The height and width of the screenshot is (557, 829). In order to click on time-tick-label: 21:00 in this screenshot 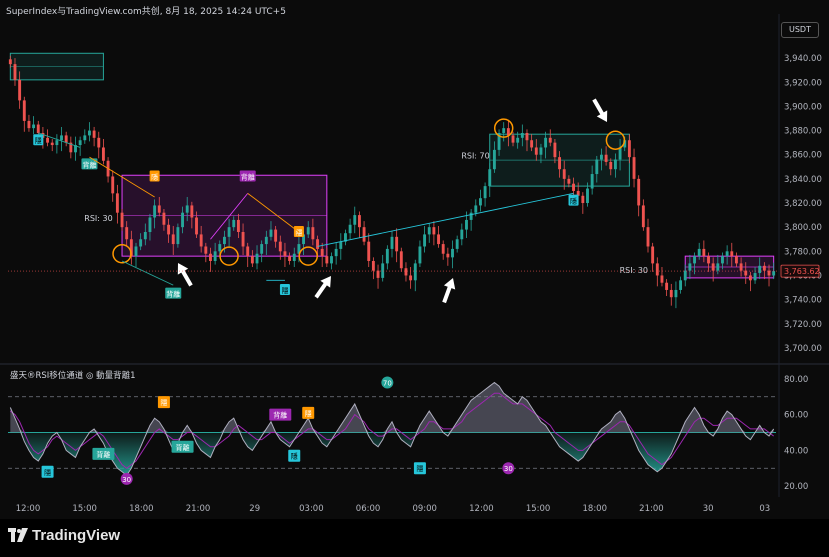, I will do `click(198, 509)`.